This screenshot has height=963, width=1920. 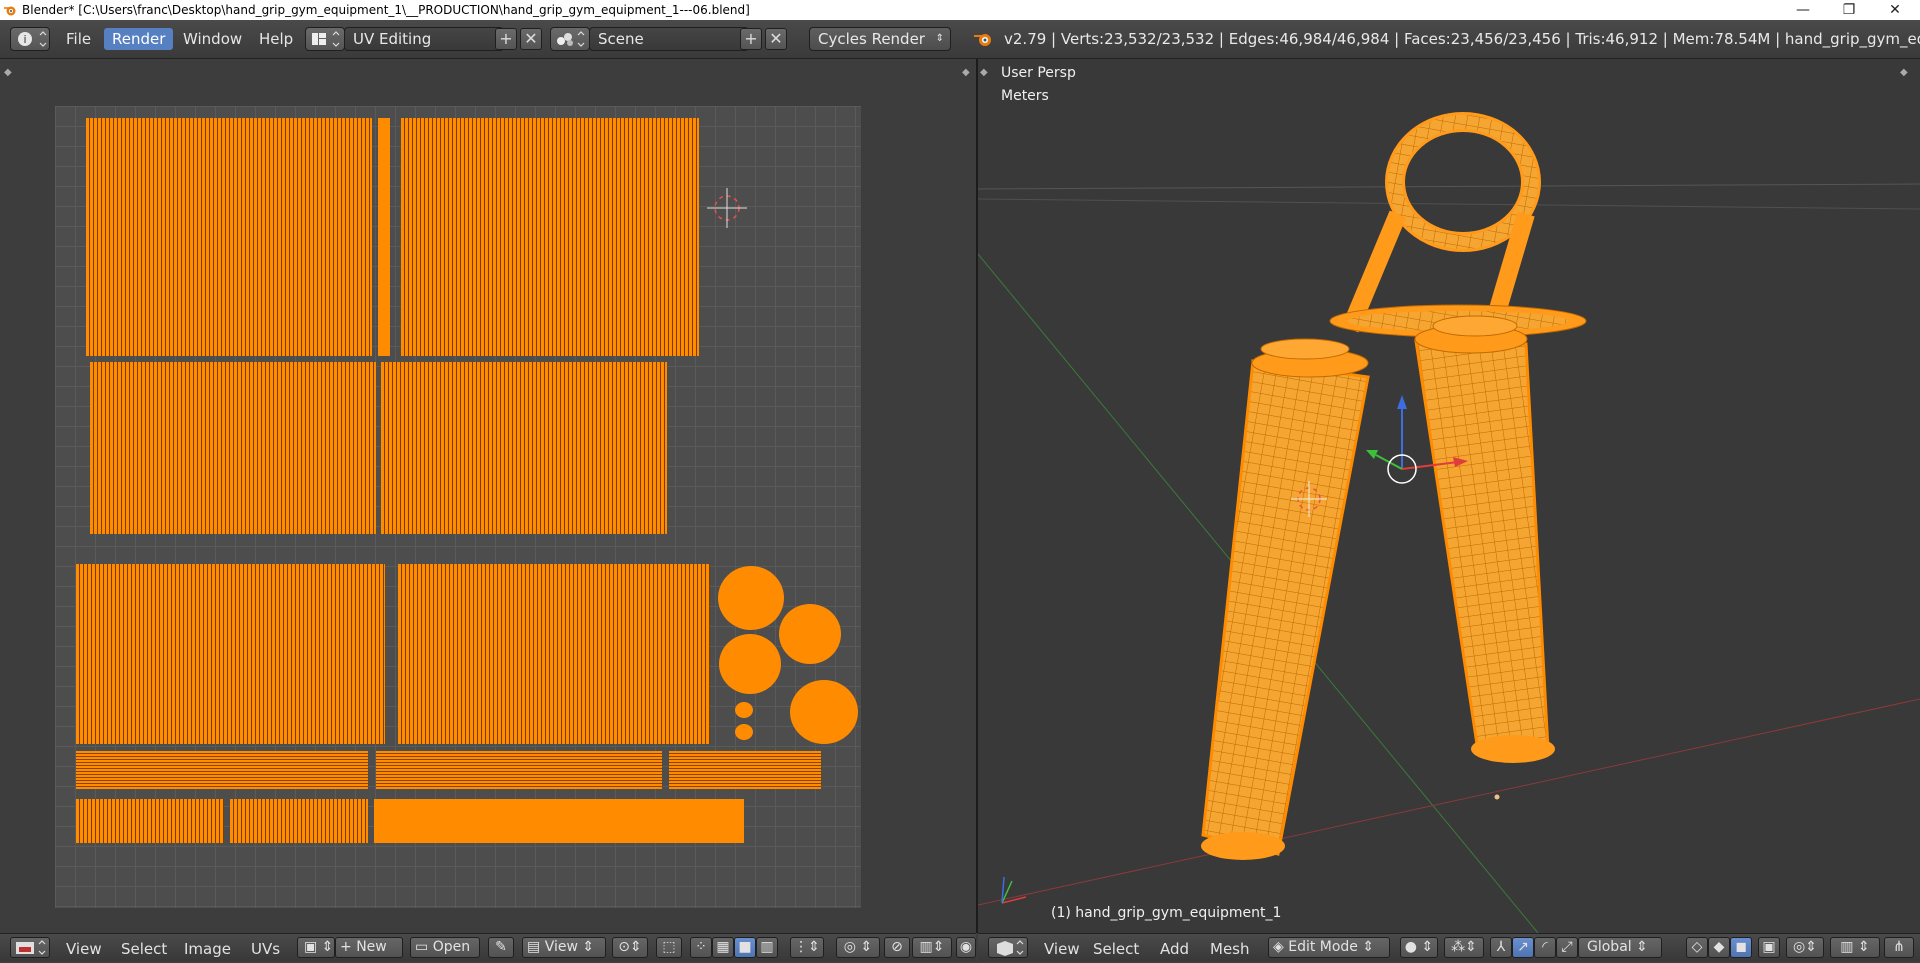 I want to click on rotate-manipulator-button: ◜, so click(x=1545, y=947).